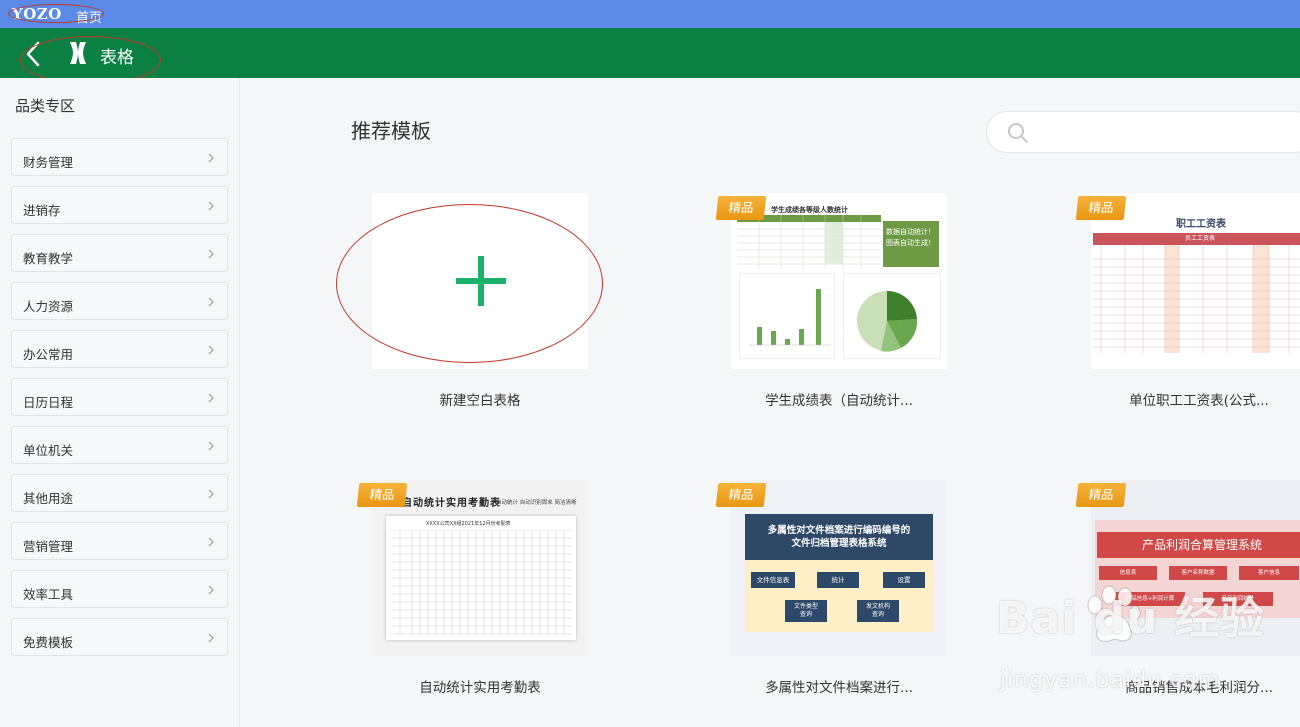 The width and height of the screenshot is (1300, 727). Describe the element at coordinates (650, 14) in the screenshot. I see `top-bar: YOZO 首页` at that location.